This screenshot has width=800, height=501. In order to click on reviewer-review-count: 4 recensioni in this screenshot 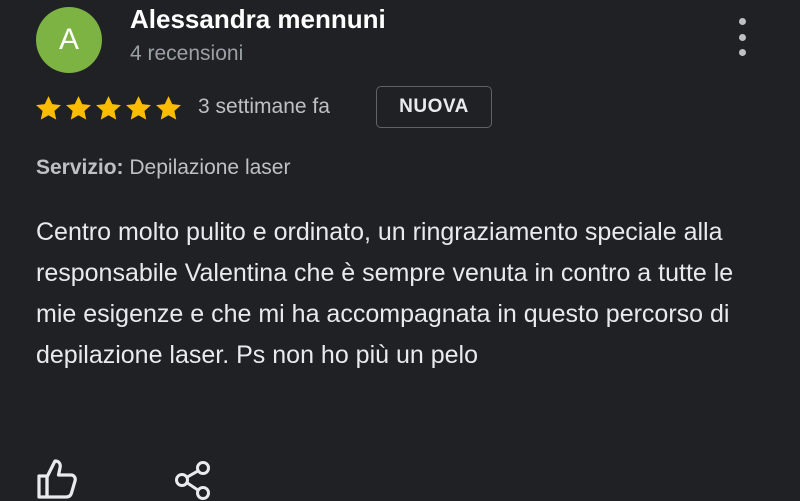, I will do `click(187, 53)`.